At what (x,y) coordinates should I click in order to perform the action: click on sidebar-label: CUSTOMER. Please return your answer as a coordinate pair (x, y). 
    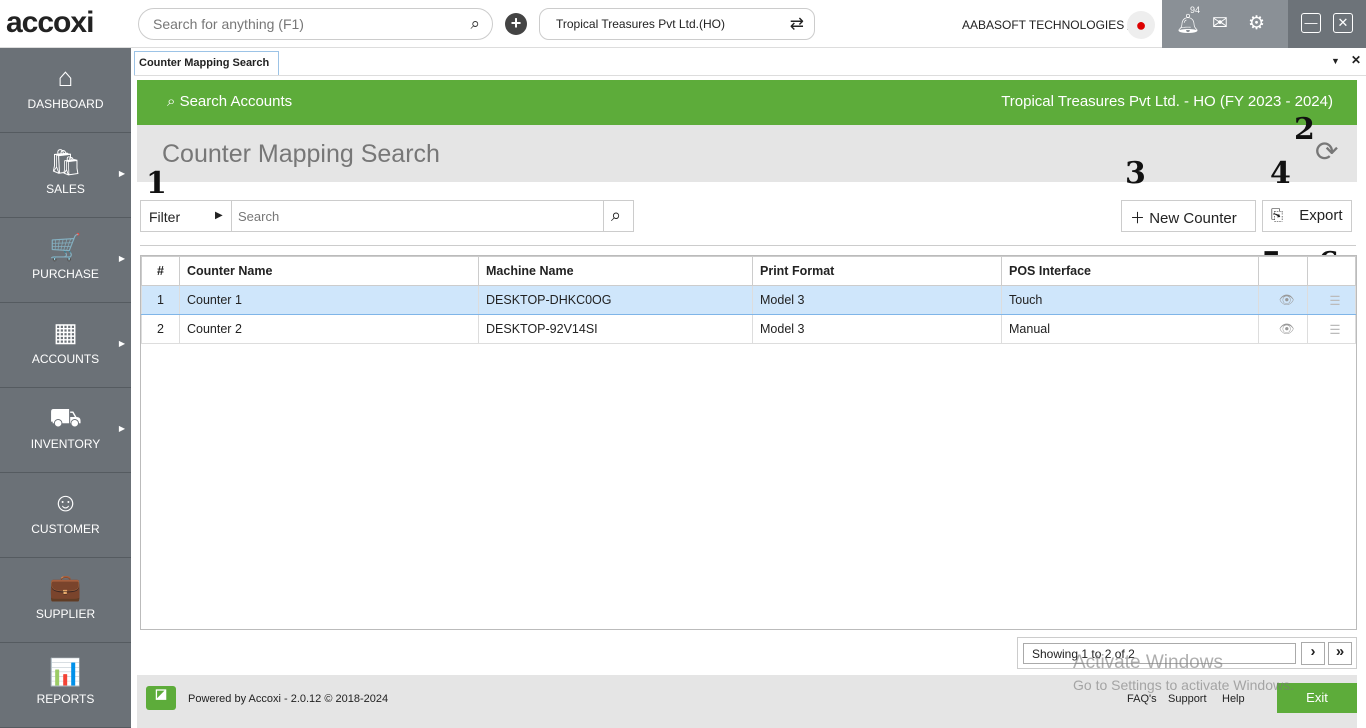
    Looking at the image, I should click on (65, 529).